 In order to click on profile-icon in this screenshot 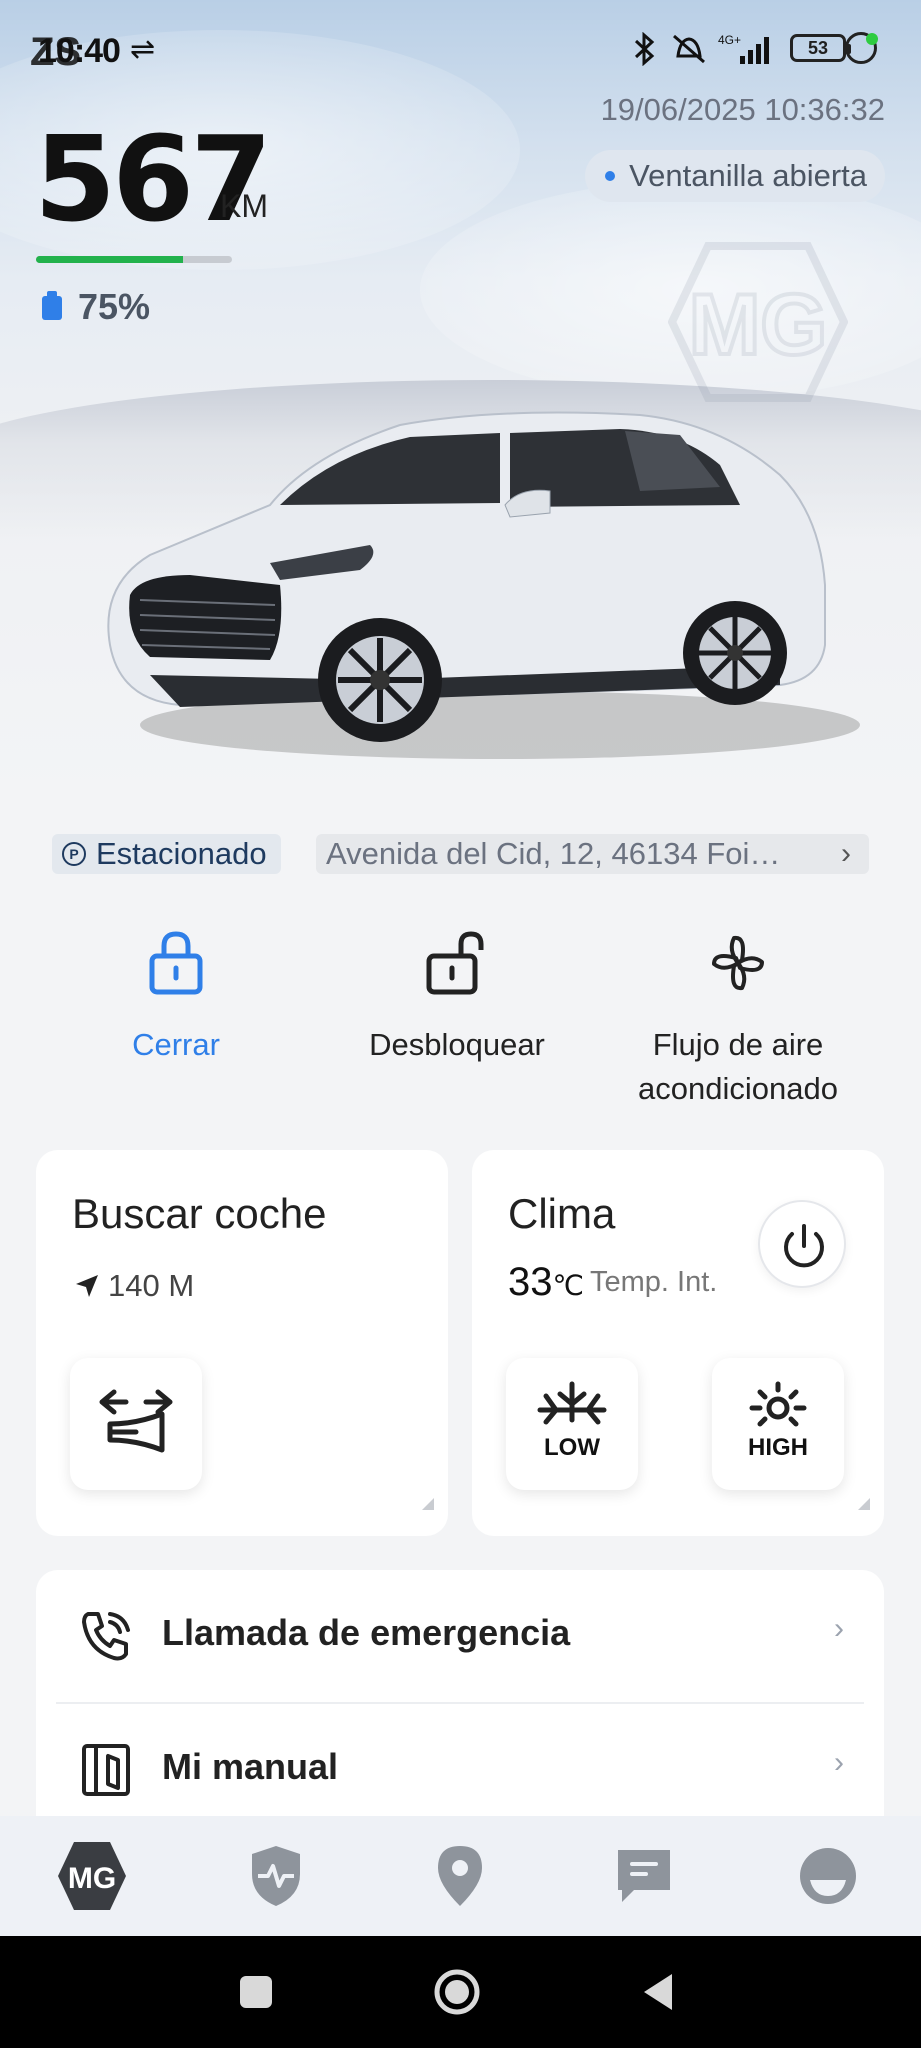, I will do `click(828, 1876)`.